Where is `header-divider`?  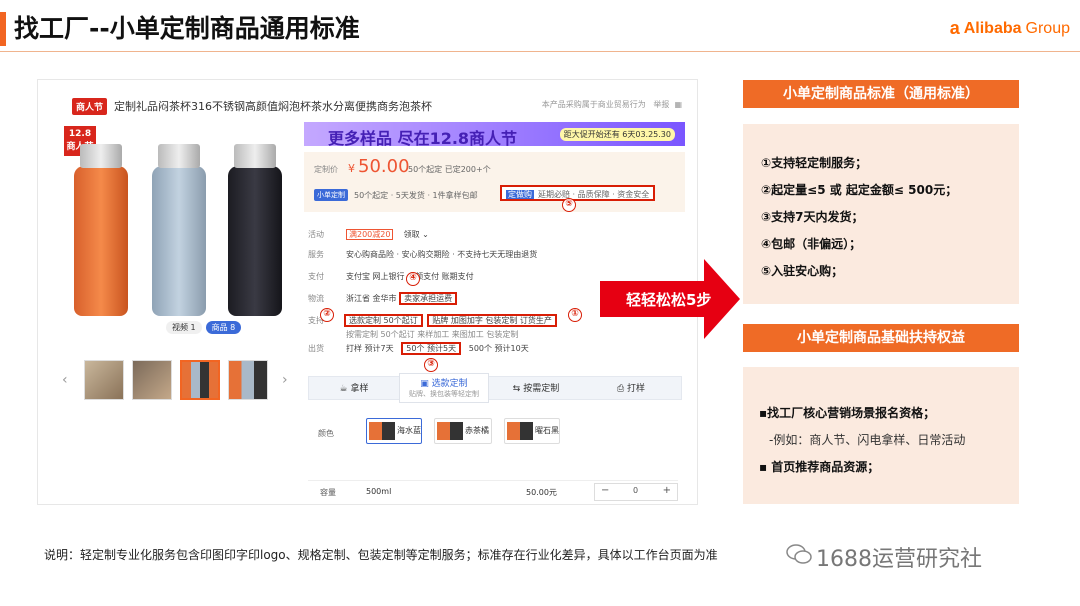
header-divider is located at coordinates (540, 51).